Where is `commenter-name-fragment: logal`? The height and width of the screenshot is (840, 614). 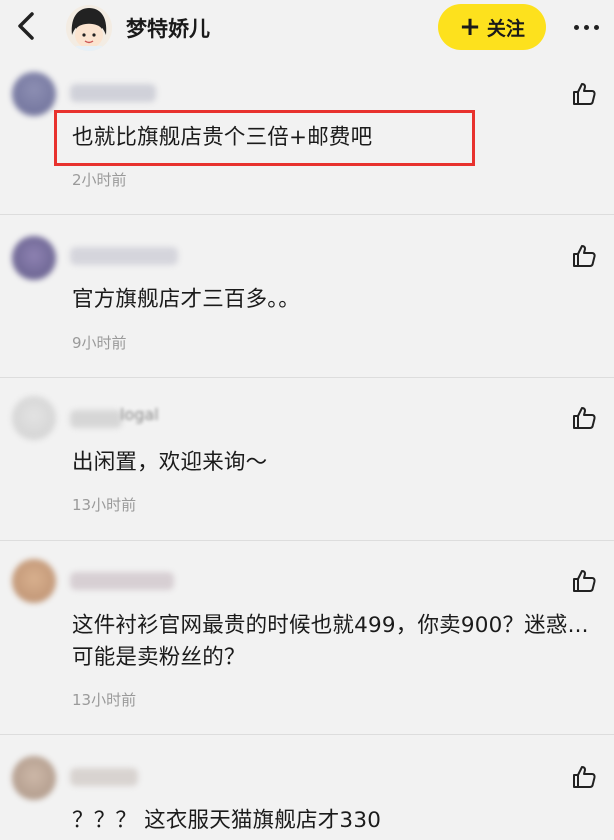
commenter-name-fragment: logal is located at coordinates (139, 414).